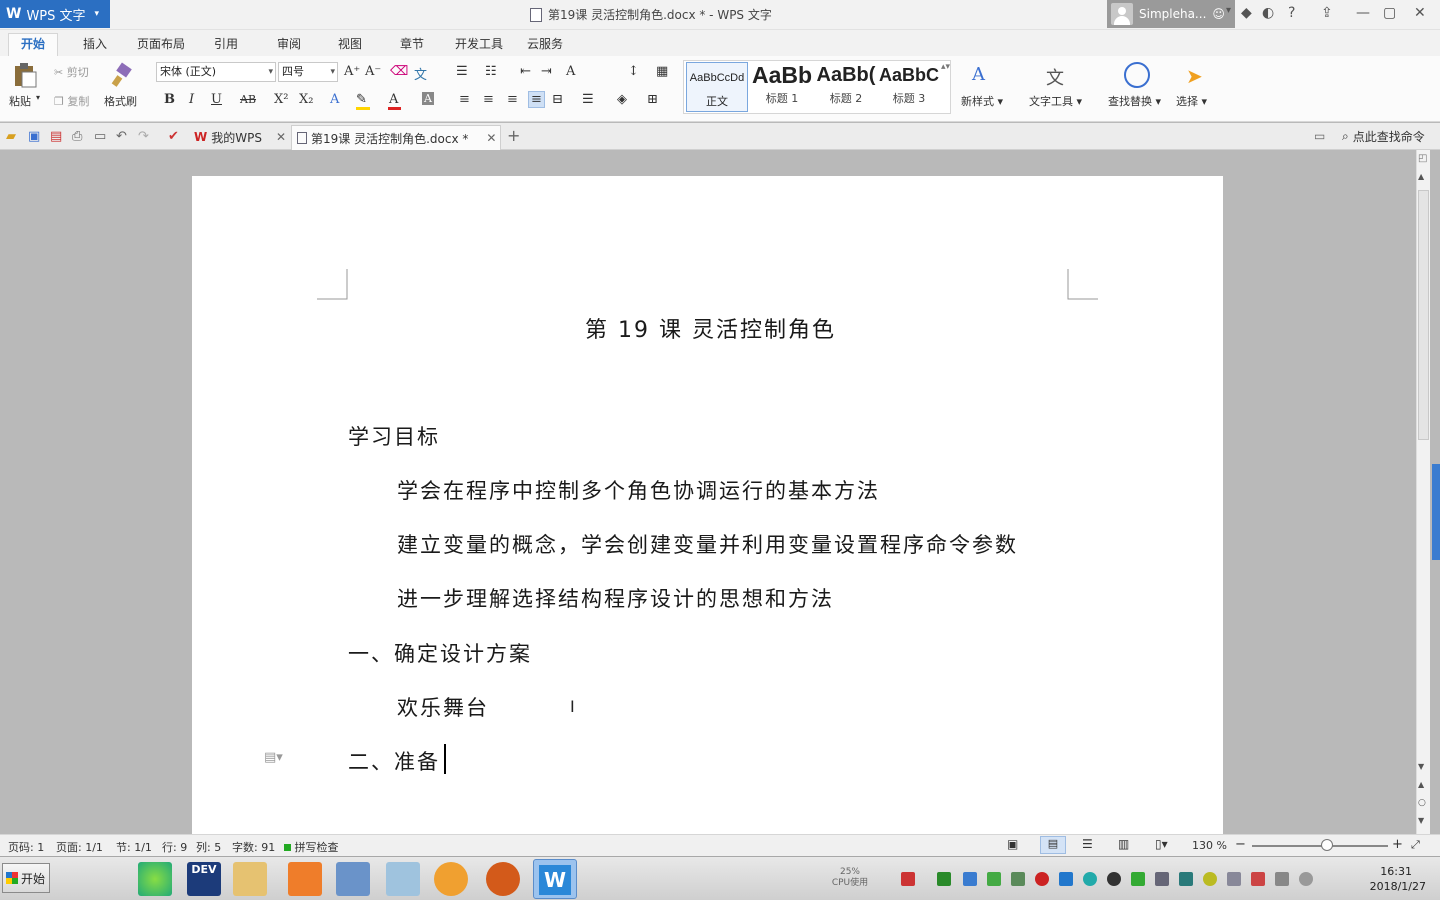  I want to click on char-shading-button: A, so click(428, 98).